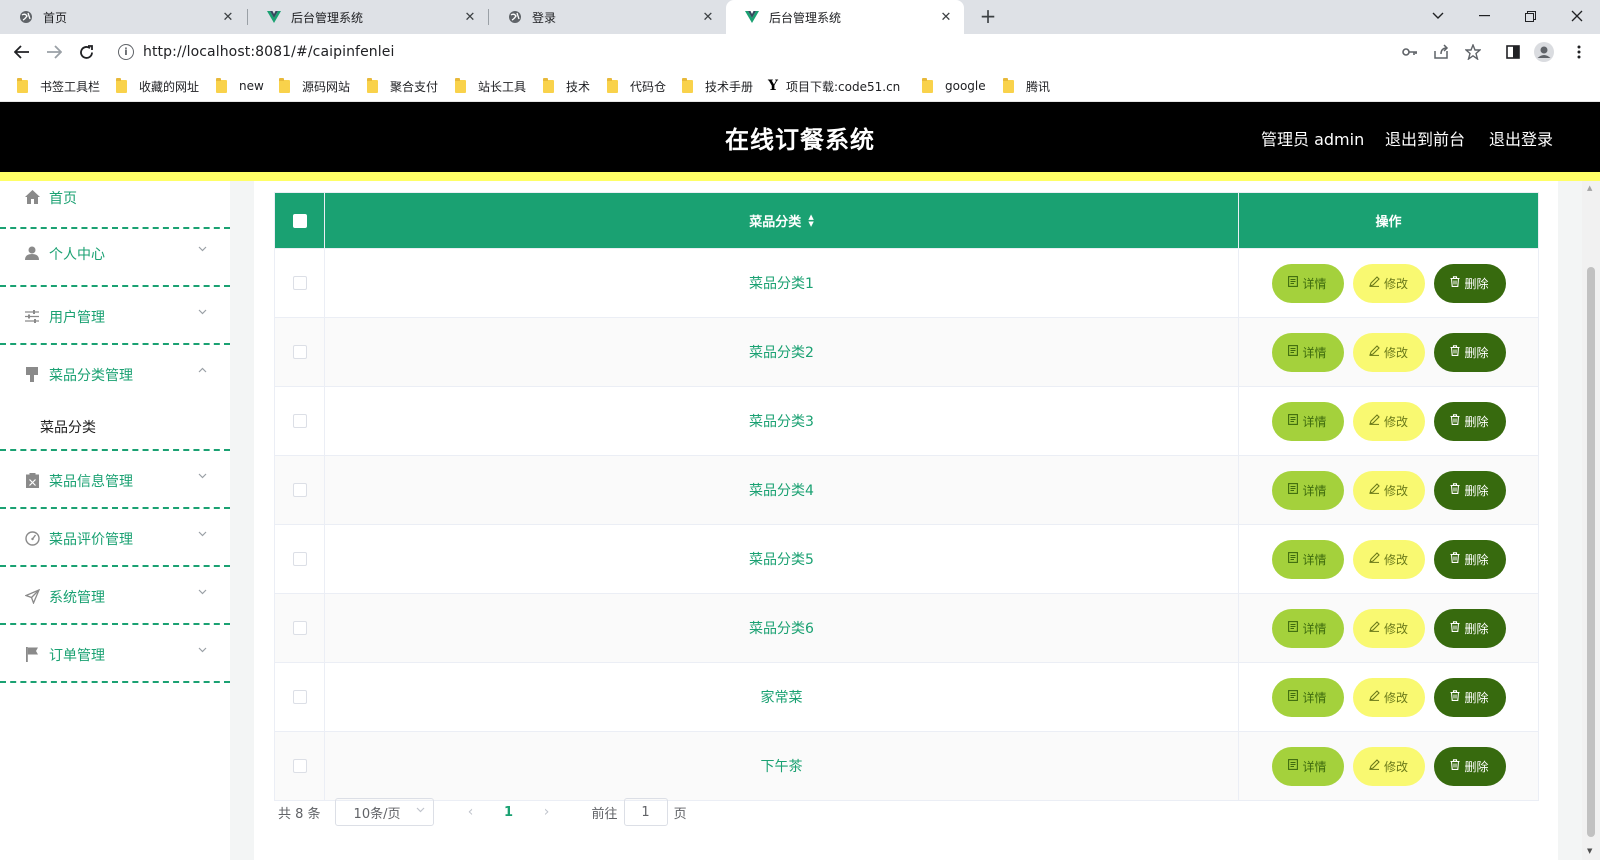 This screenshot has width=1600, height=860. I want to click on bookmark-folder: 源码网站, so click(314, 86).